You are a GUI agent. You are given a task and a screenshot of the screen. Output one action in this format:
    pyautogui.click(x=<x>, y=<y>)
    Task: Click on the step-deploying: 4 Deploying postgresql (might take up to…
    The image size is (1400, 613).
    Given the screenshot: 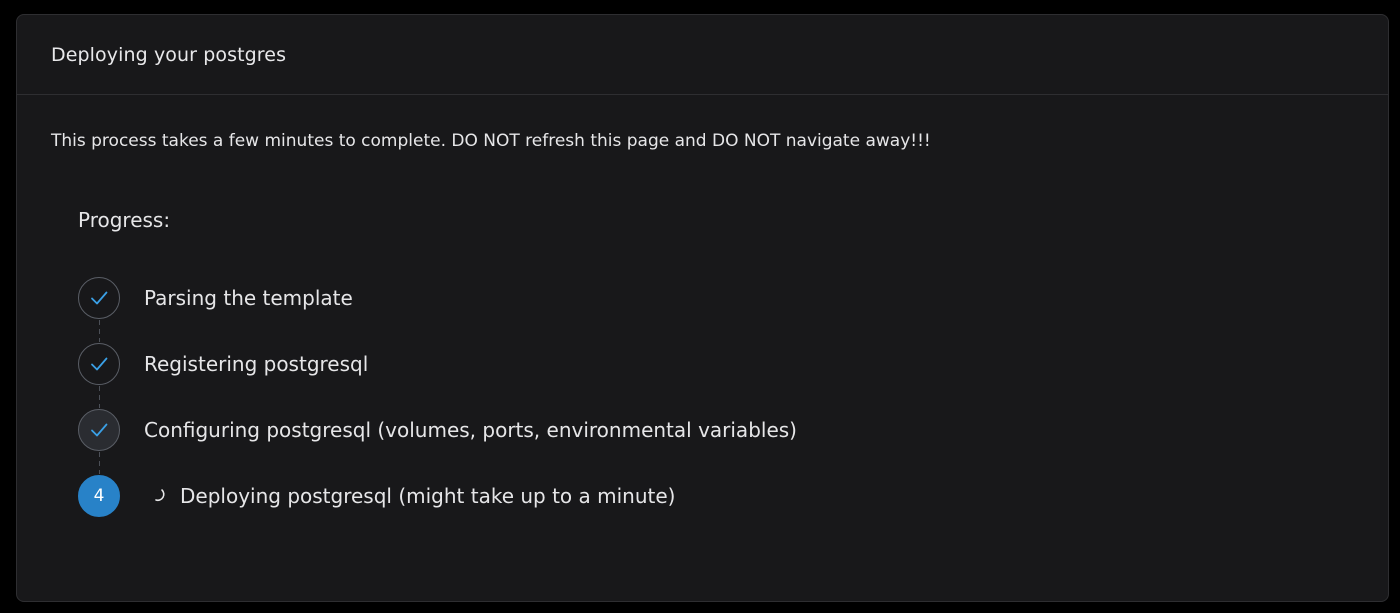 What is the action you would take?
    pyautogui.click(x=437, y=508)
    